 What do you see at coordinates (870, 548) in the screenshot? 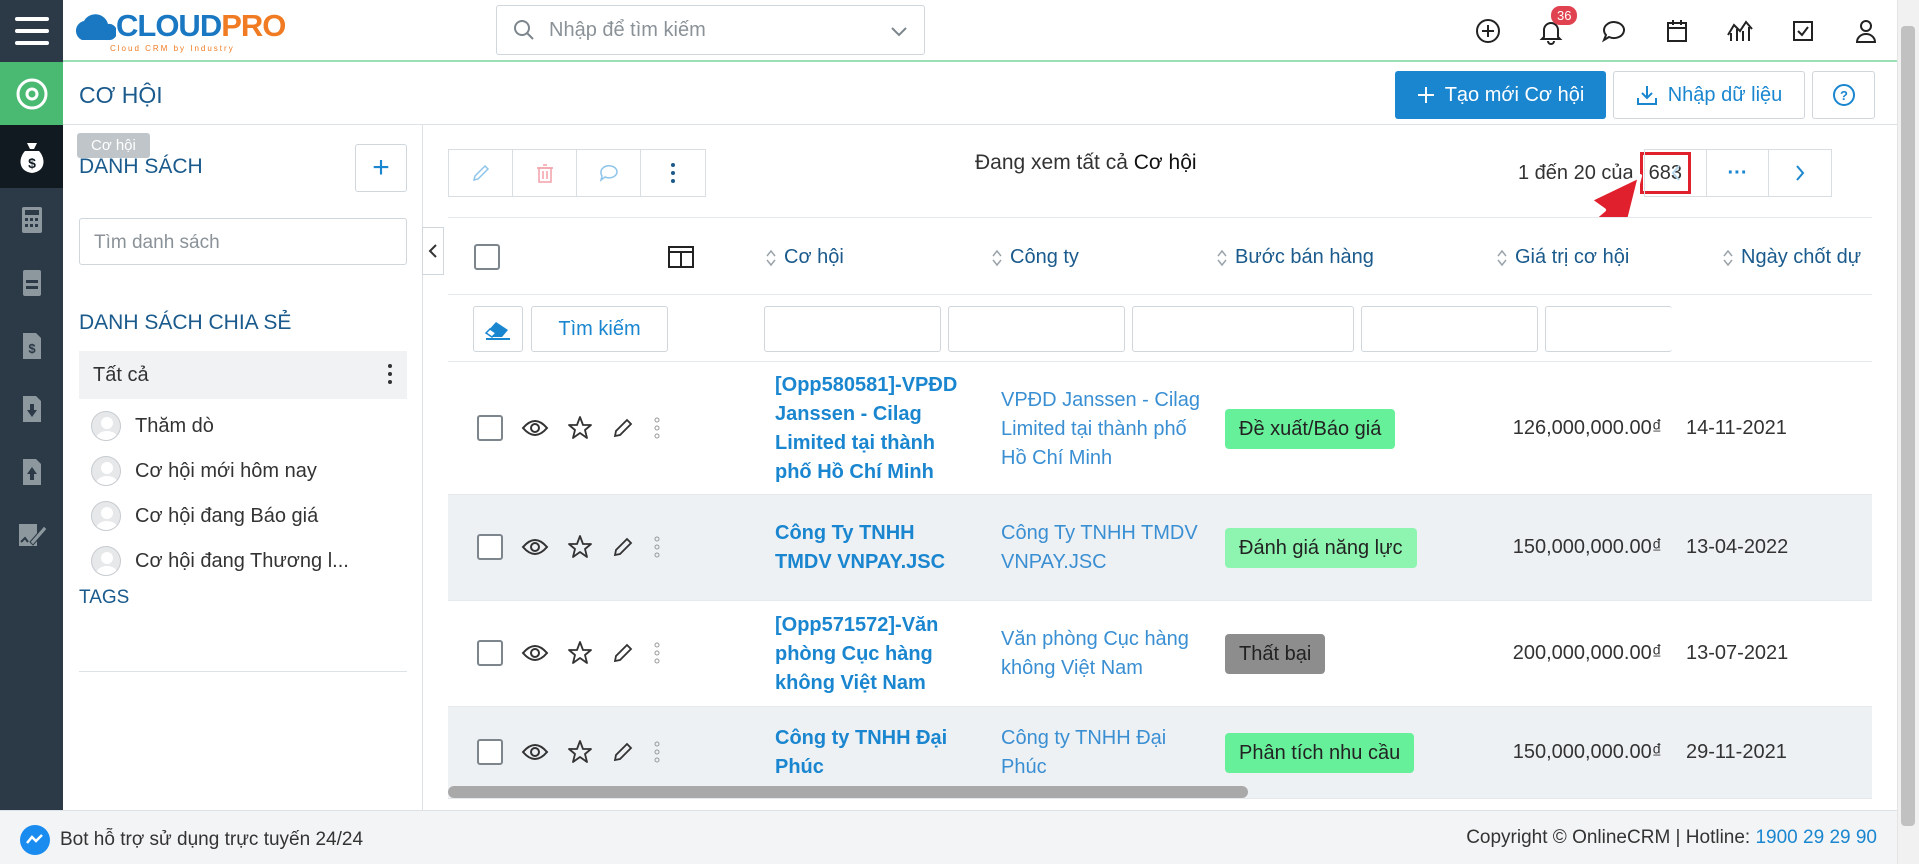
I see `opportunity-name-link: Công Ty TNHH TMDV VNPAY.JSC` at bounding box center [870, 548].